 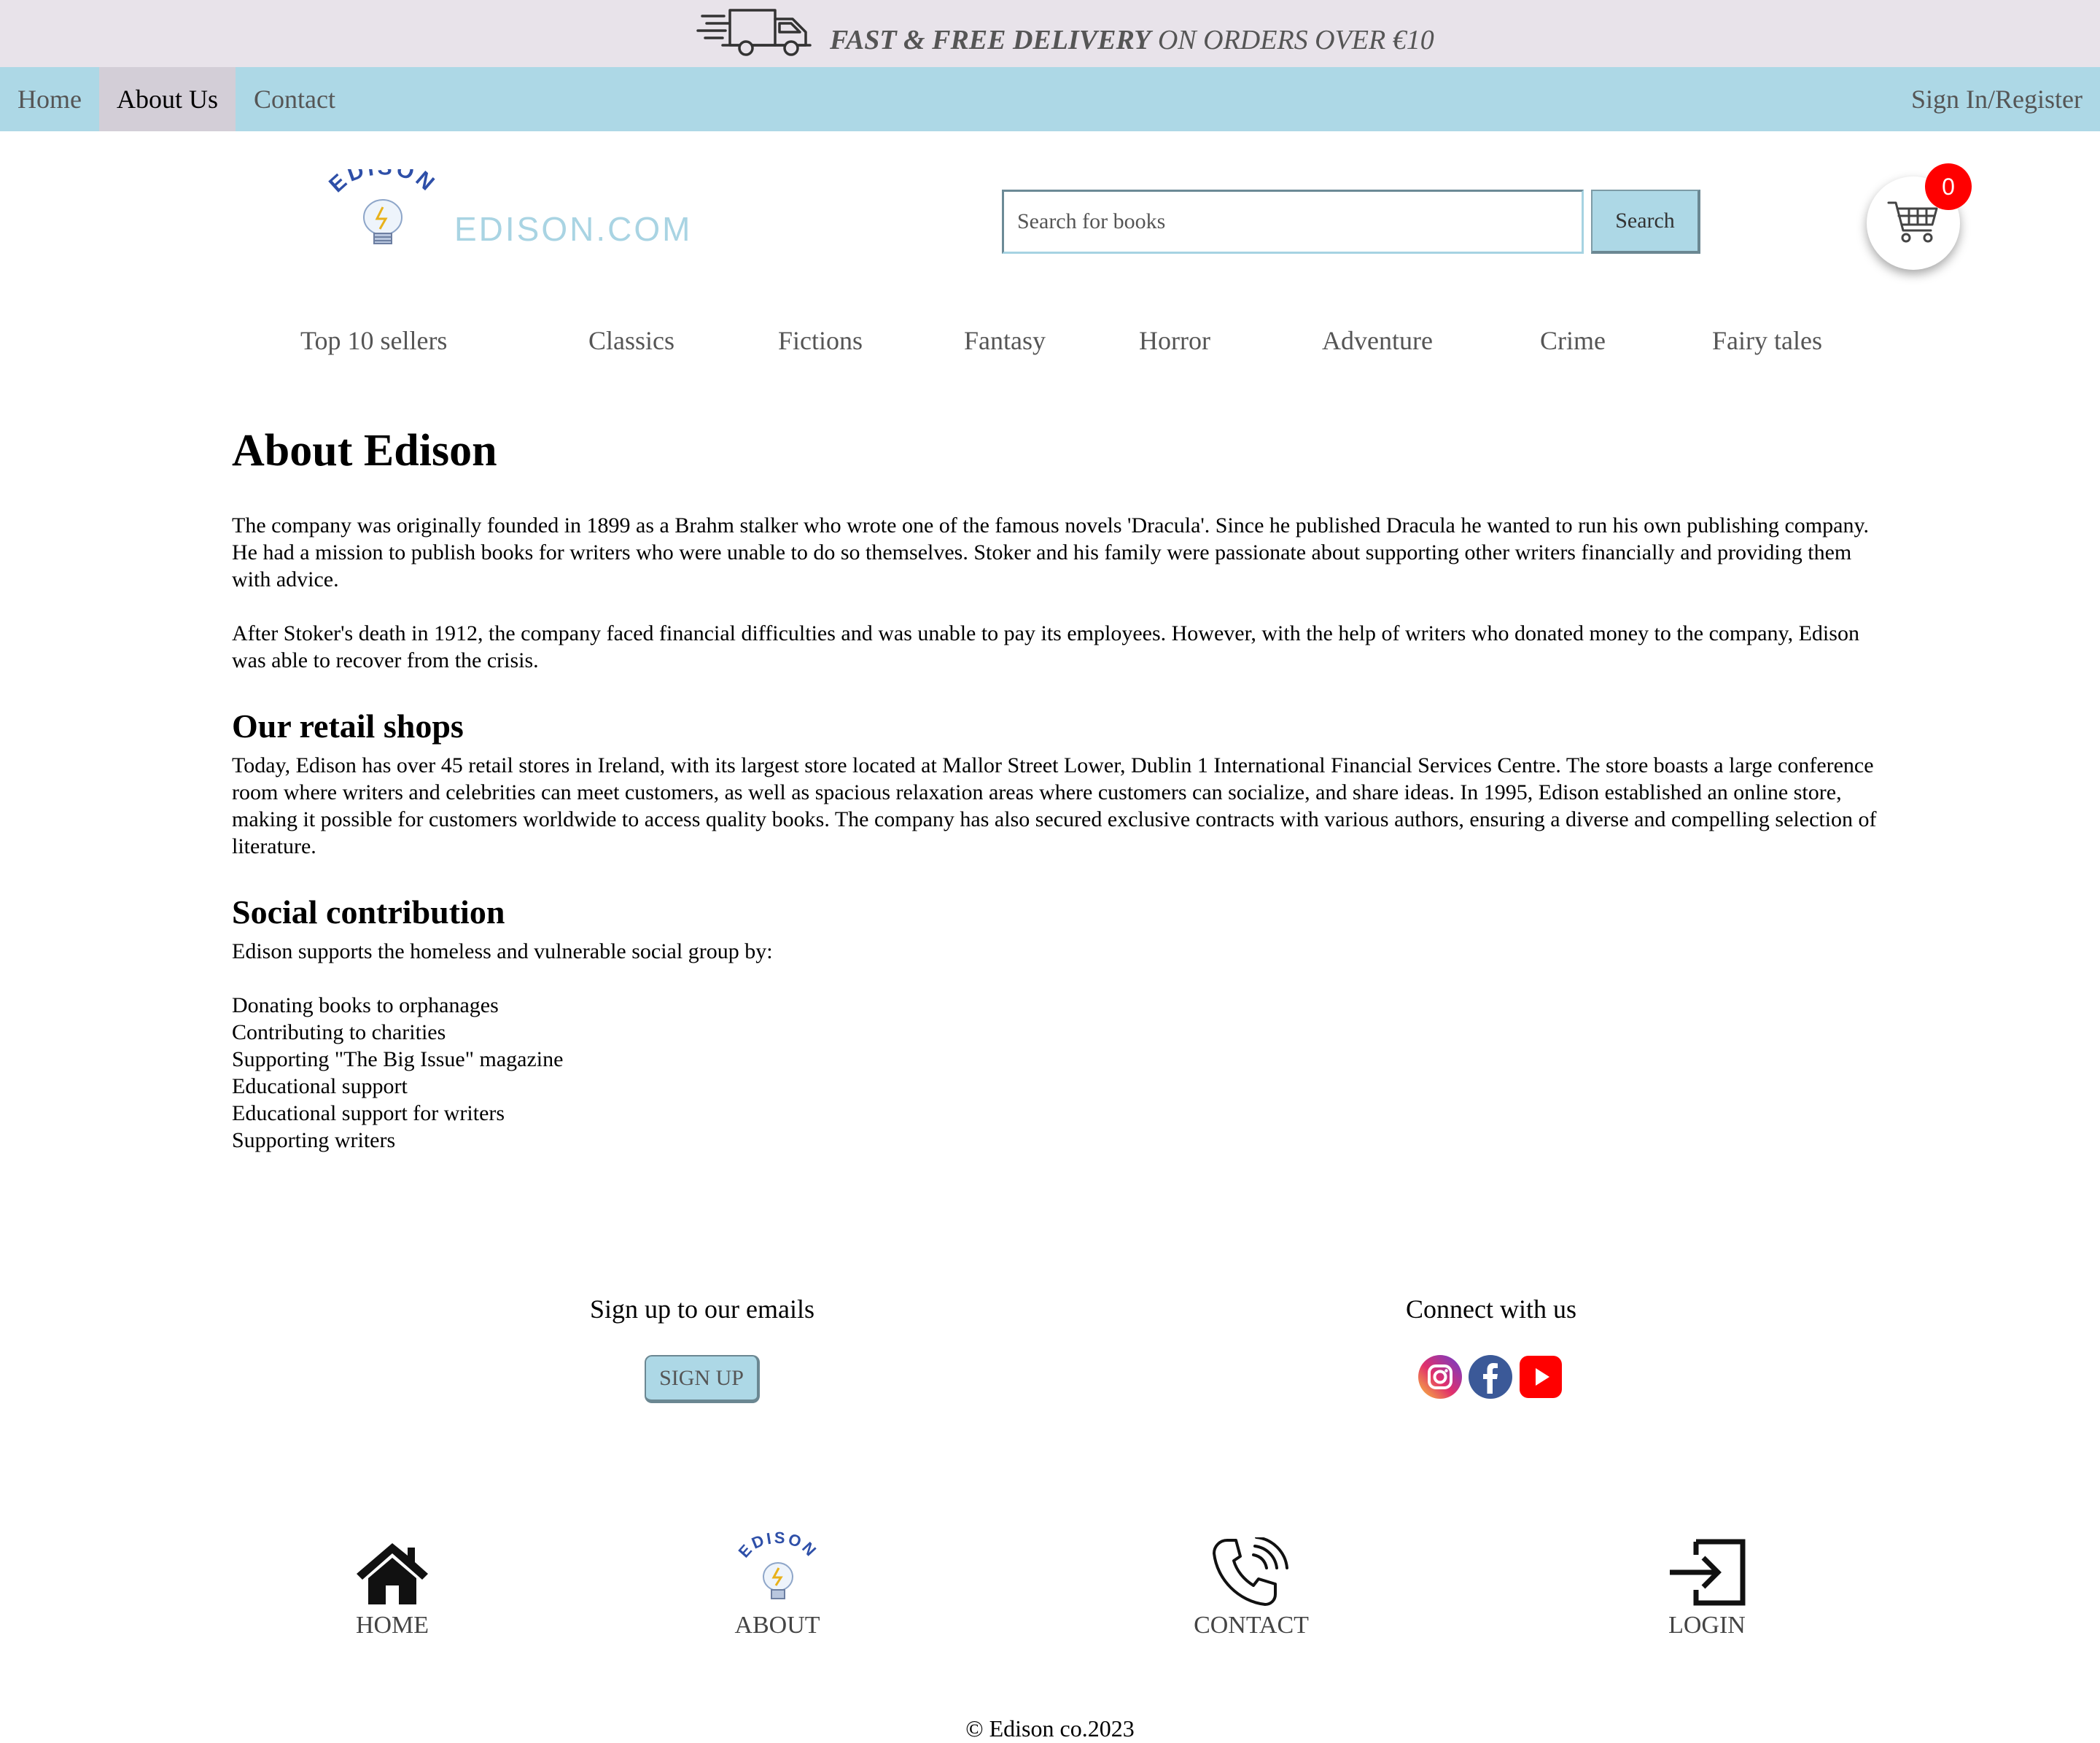 I want to click on footer-home-link: HOME, so click(x=392, y=1625).